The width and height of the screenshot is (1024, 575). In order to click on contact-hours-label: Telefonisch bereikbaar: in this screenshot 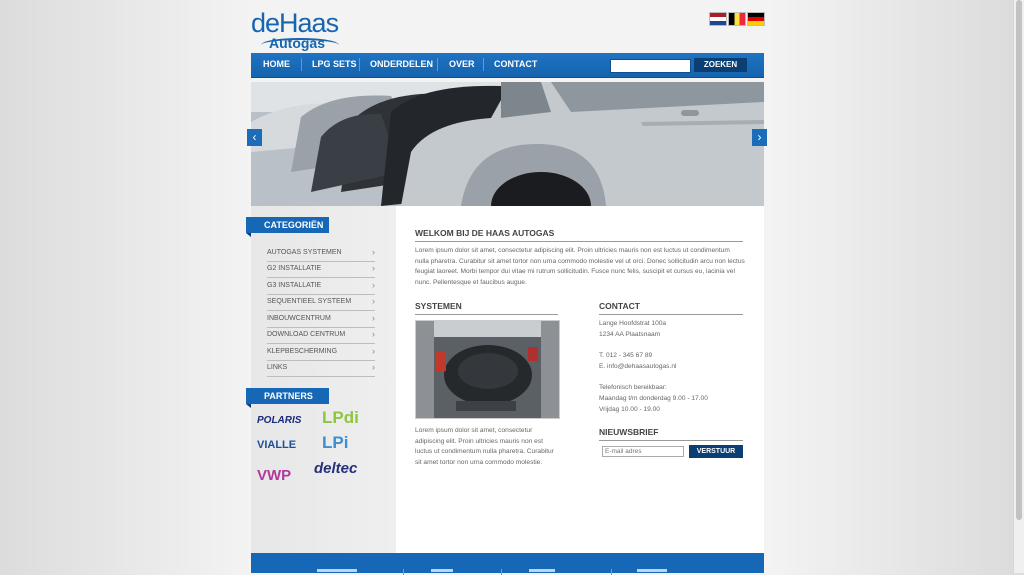, I will do `click(633, 387)`.